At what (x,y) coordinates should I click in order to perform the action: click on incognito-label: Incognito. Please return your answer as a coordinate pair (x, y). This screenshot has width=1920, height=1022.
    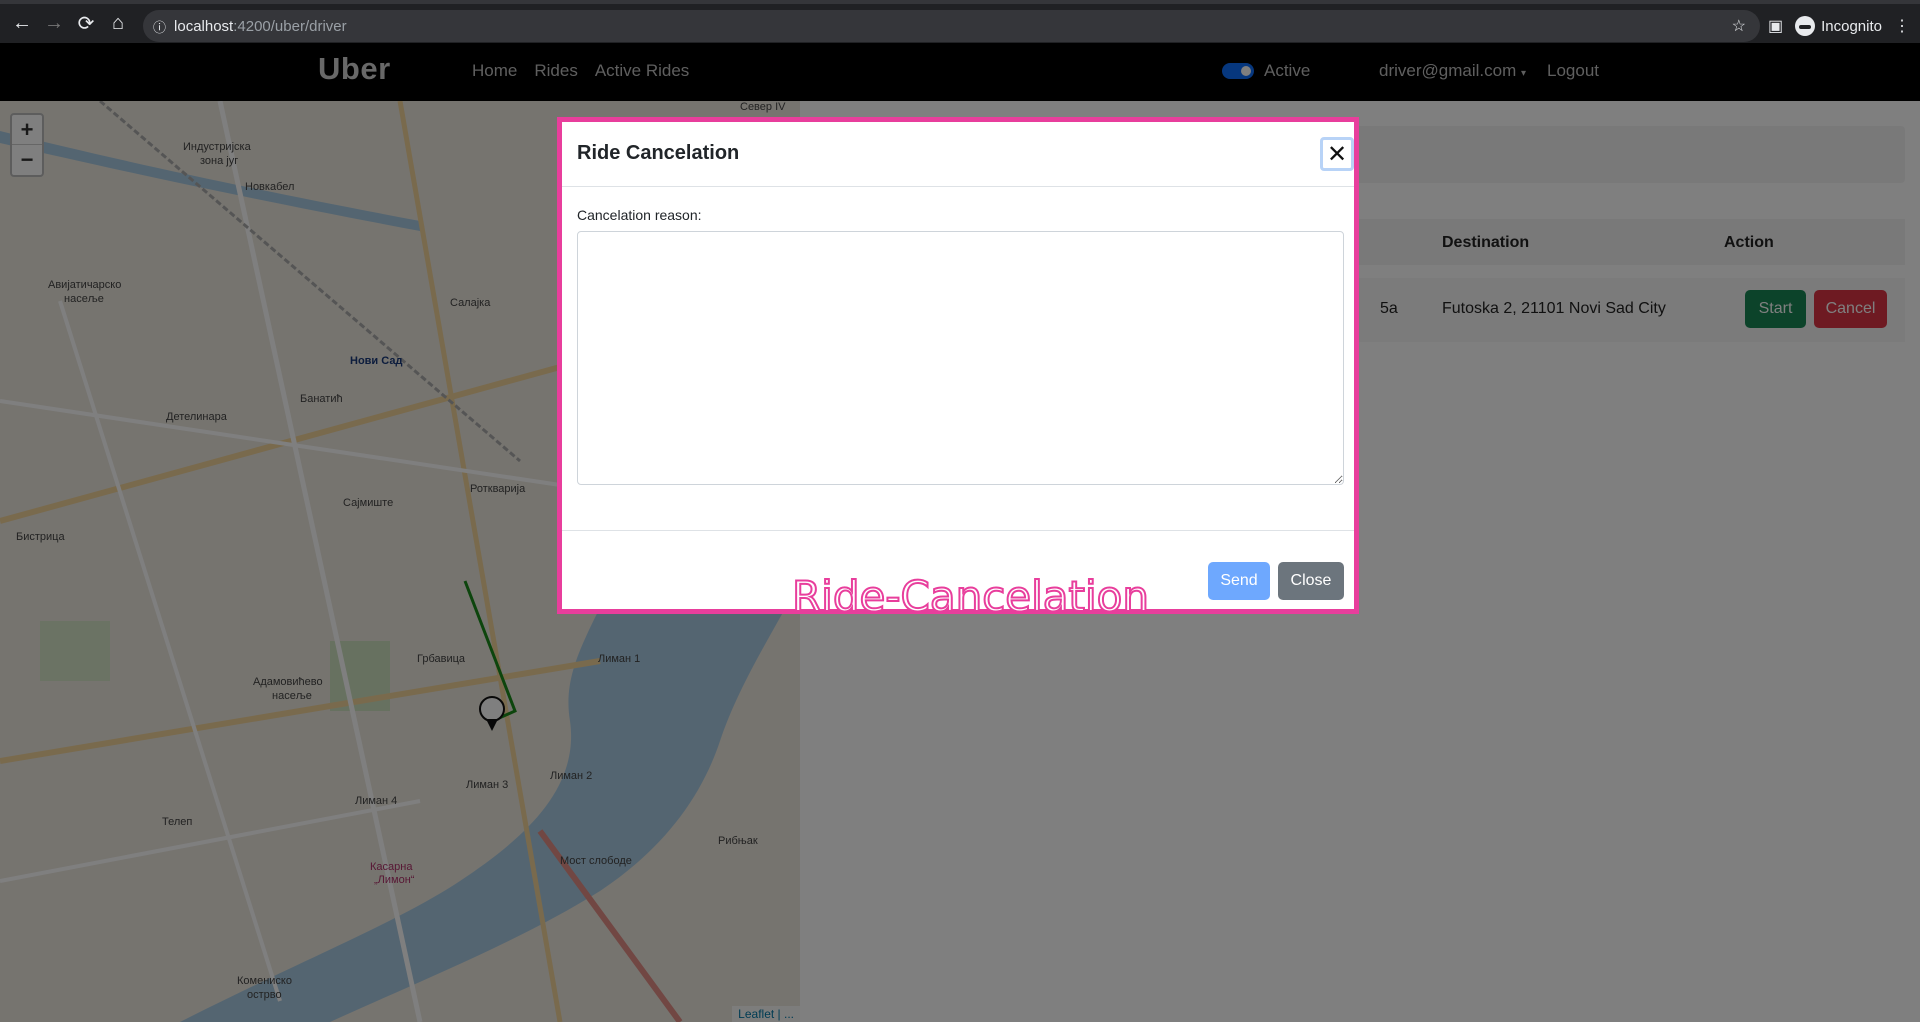
    Looking at the image, I should click on (1851, 26).